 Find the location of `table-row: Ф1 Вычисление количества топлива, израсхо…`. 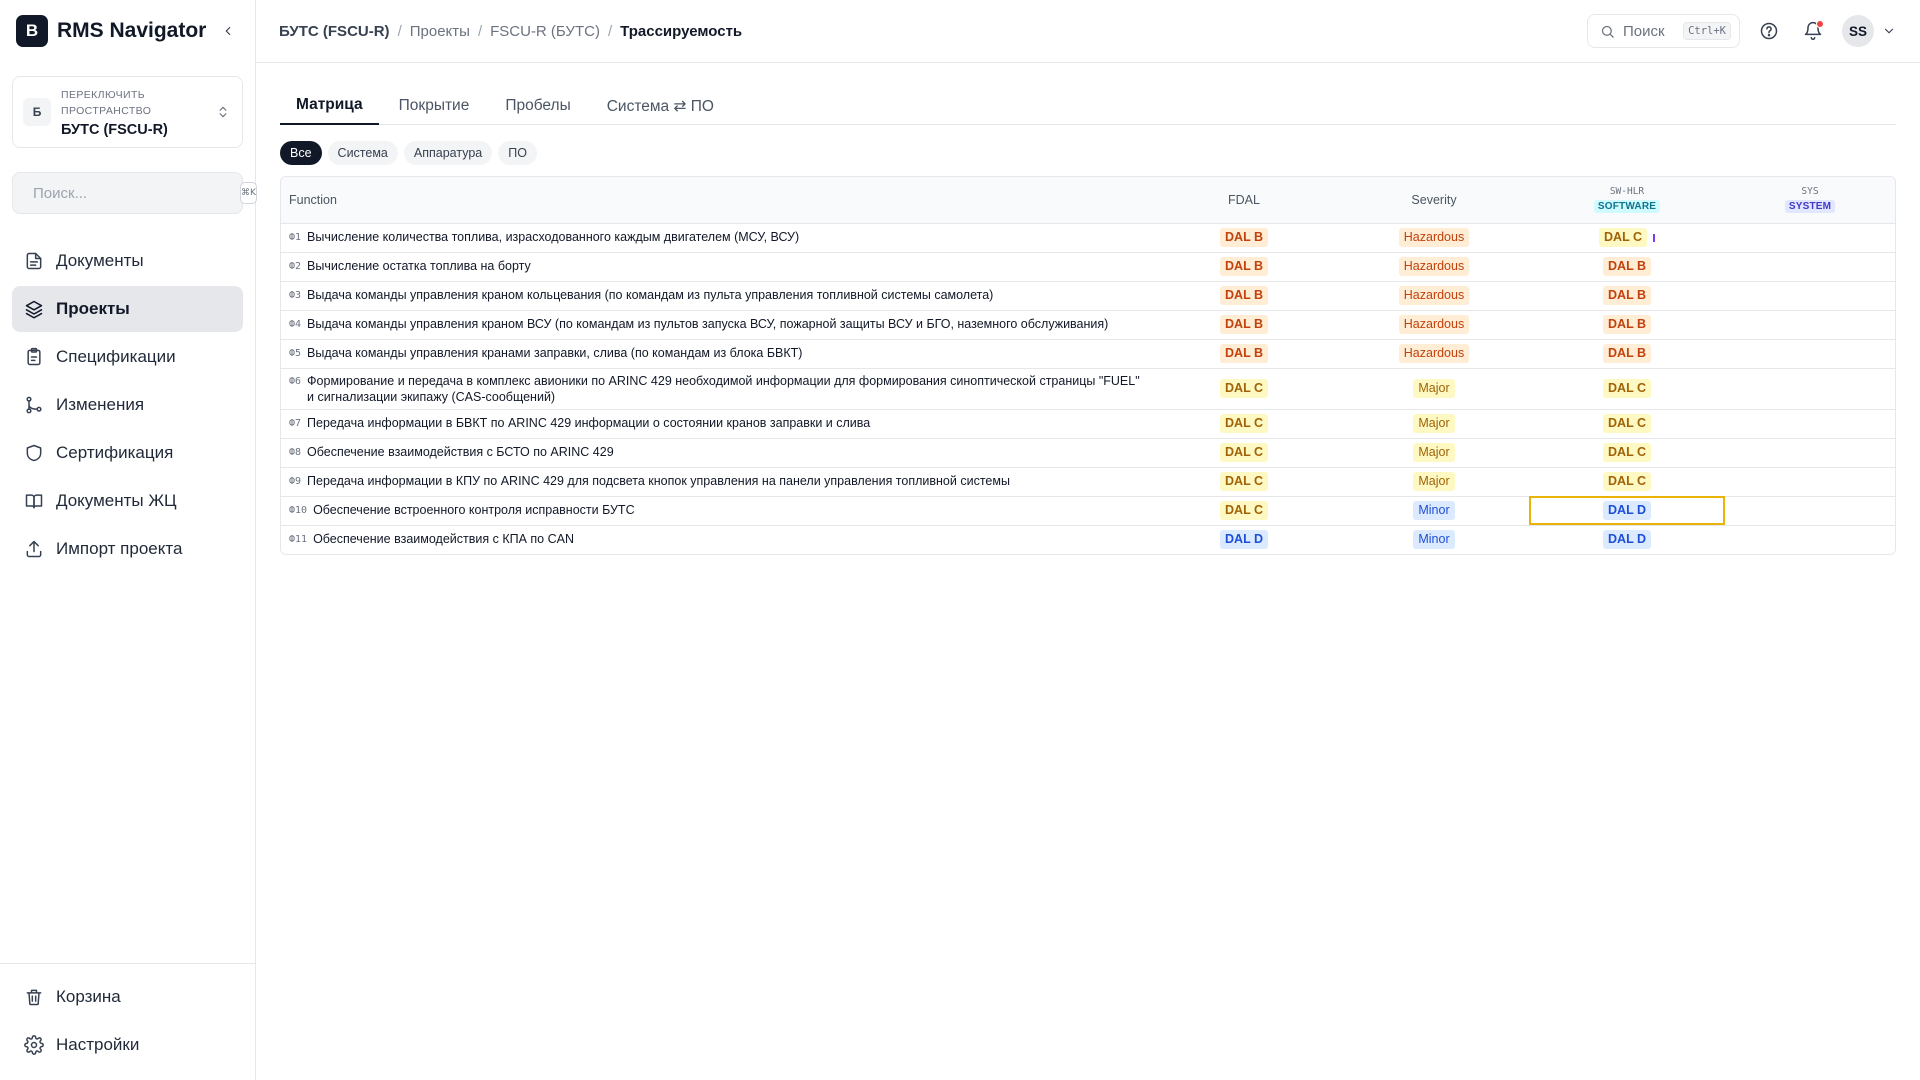

table-row: Ф1 Вычисление количества топлива, израсхо… is located at coordinates (1088, 237).